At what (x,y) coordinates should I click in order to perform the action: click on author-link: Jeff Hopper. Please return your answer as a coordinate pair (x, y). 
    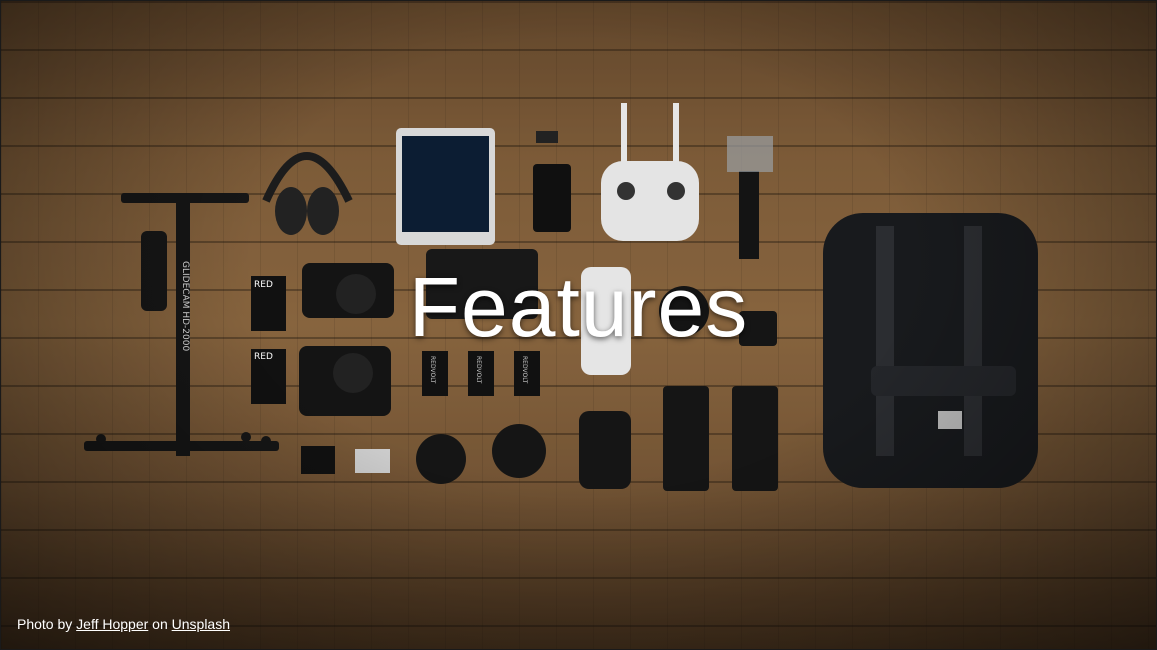
    Looking at the image, I should click on (112, 624).